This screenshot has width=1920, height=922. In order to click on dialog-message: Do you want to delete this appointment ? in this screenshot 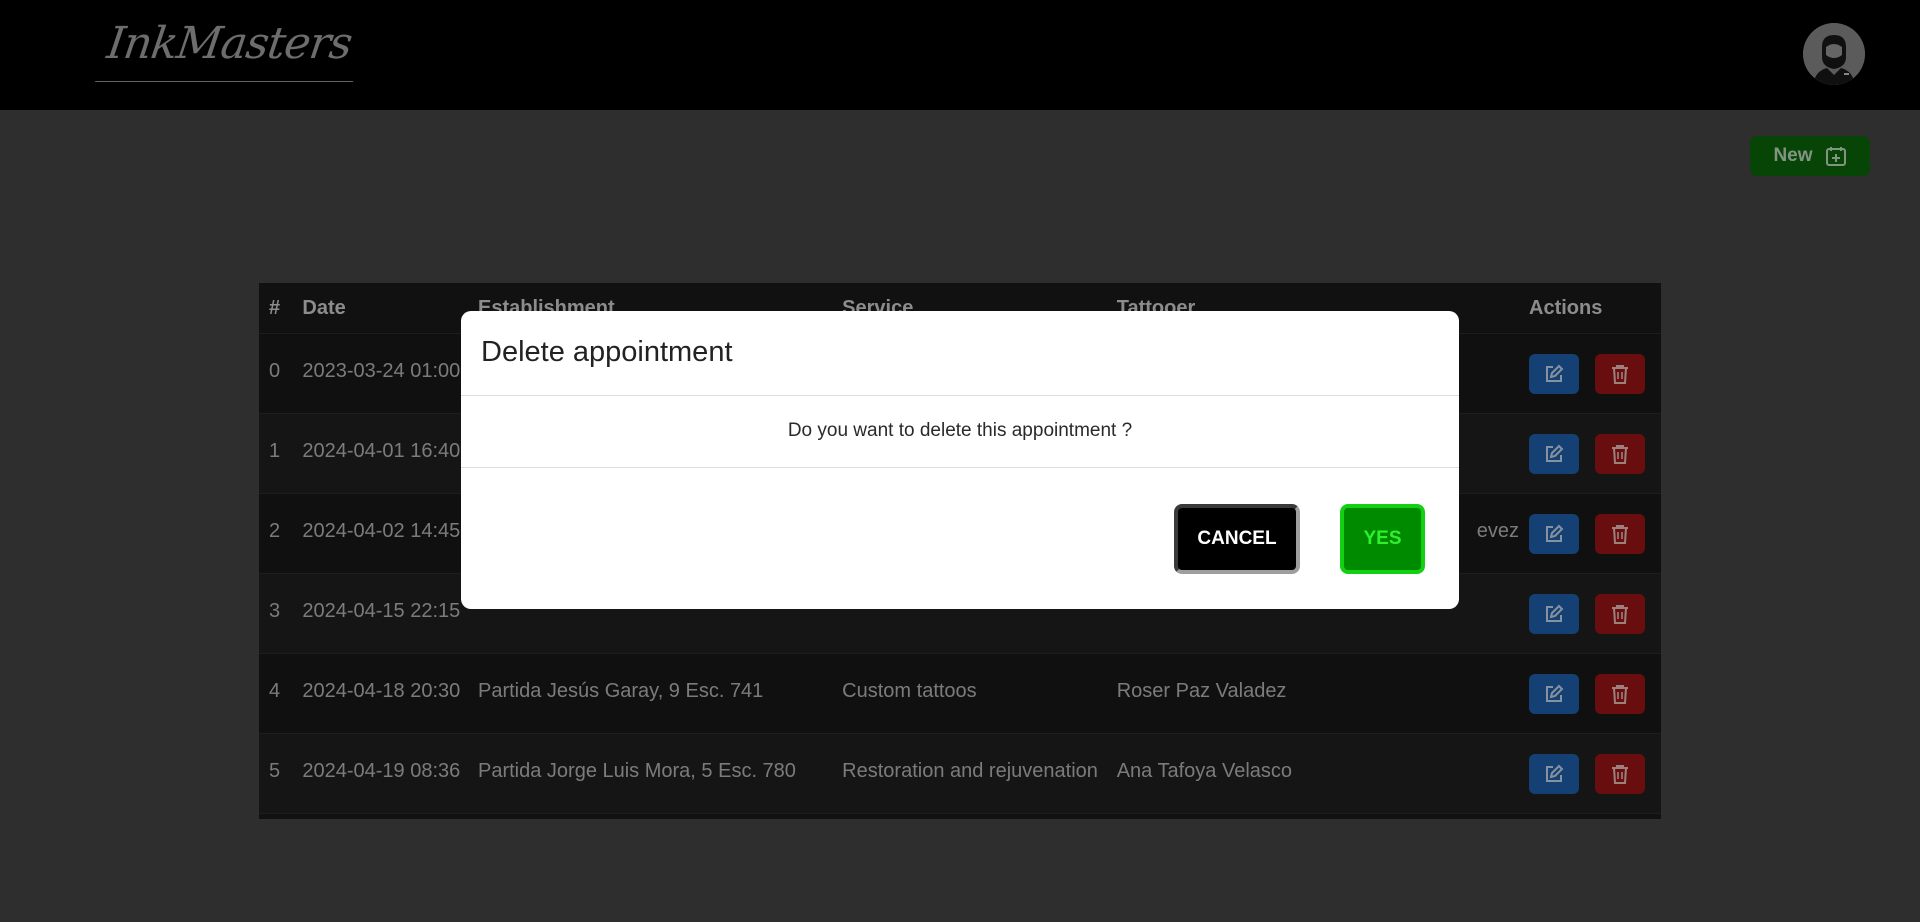, I will do `click(960, 432)`.